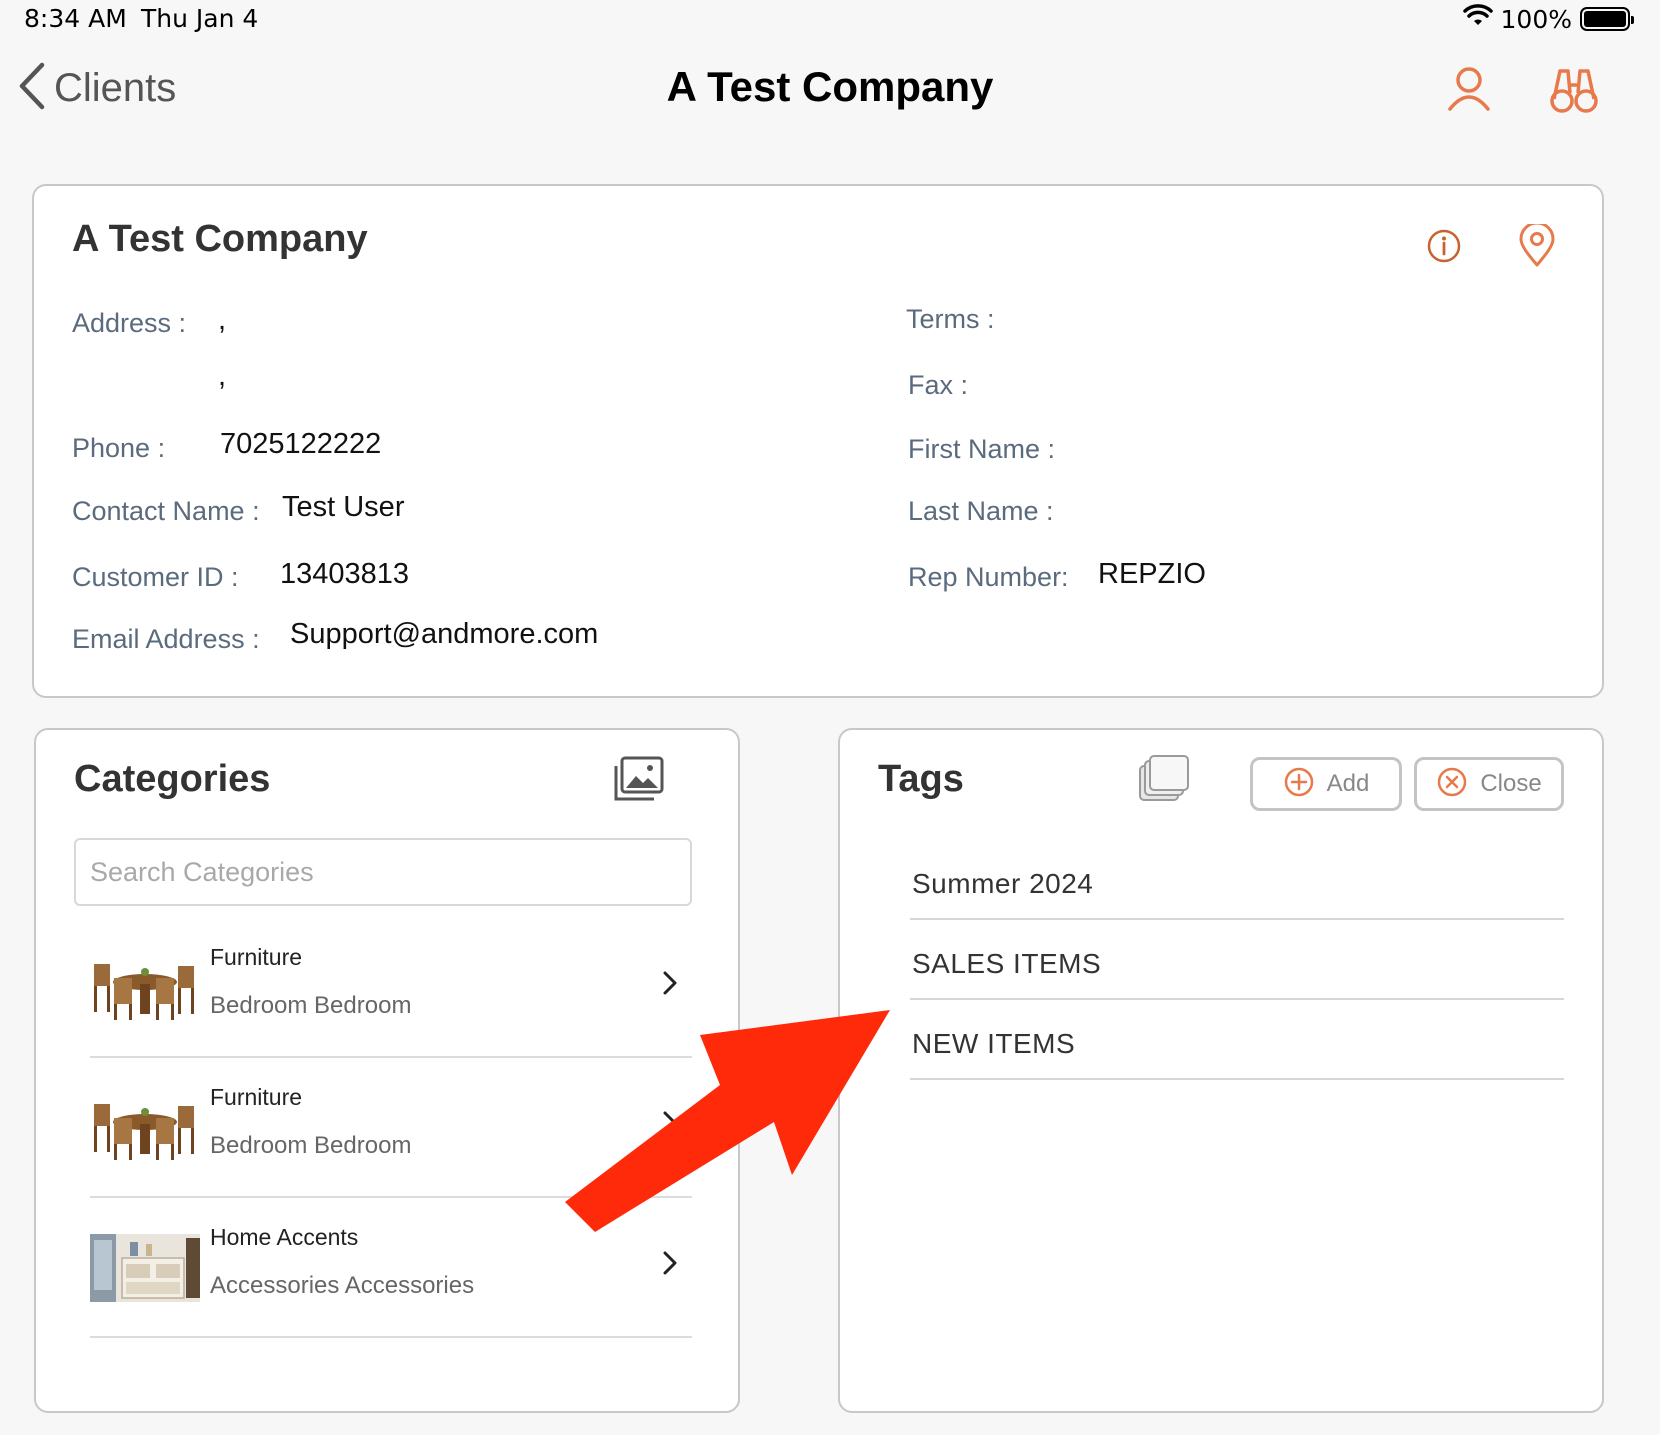  Describe the element at coordinates (638, 781) in the screenshot. I see `image-gallery-icon` at that location.